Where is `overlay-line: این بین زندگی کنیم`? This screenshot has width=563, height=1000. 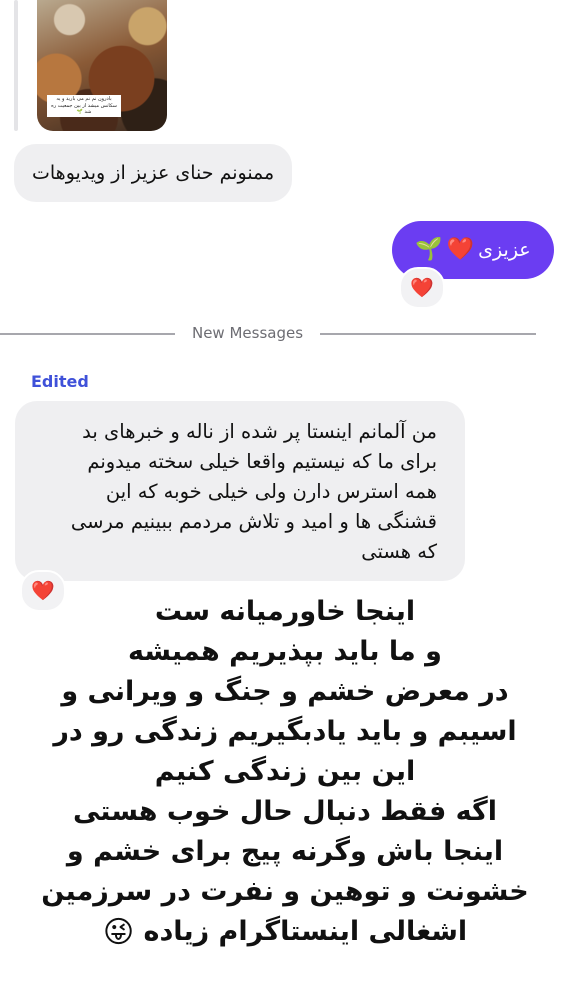
overlay-line: این بین زندگی کنیم is located at coordinates (285, 771).